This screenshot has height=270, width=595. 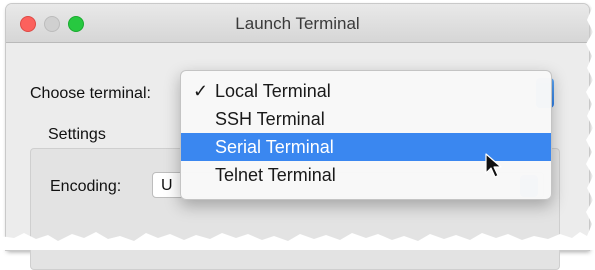 What do you see at coordinates (201, 91) in the screenshot?
I see `checkmark-icon: ✓` at bounding box center [201, 91].